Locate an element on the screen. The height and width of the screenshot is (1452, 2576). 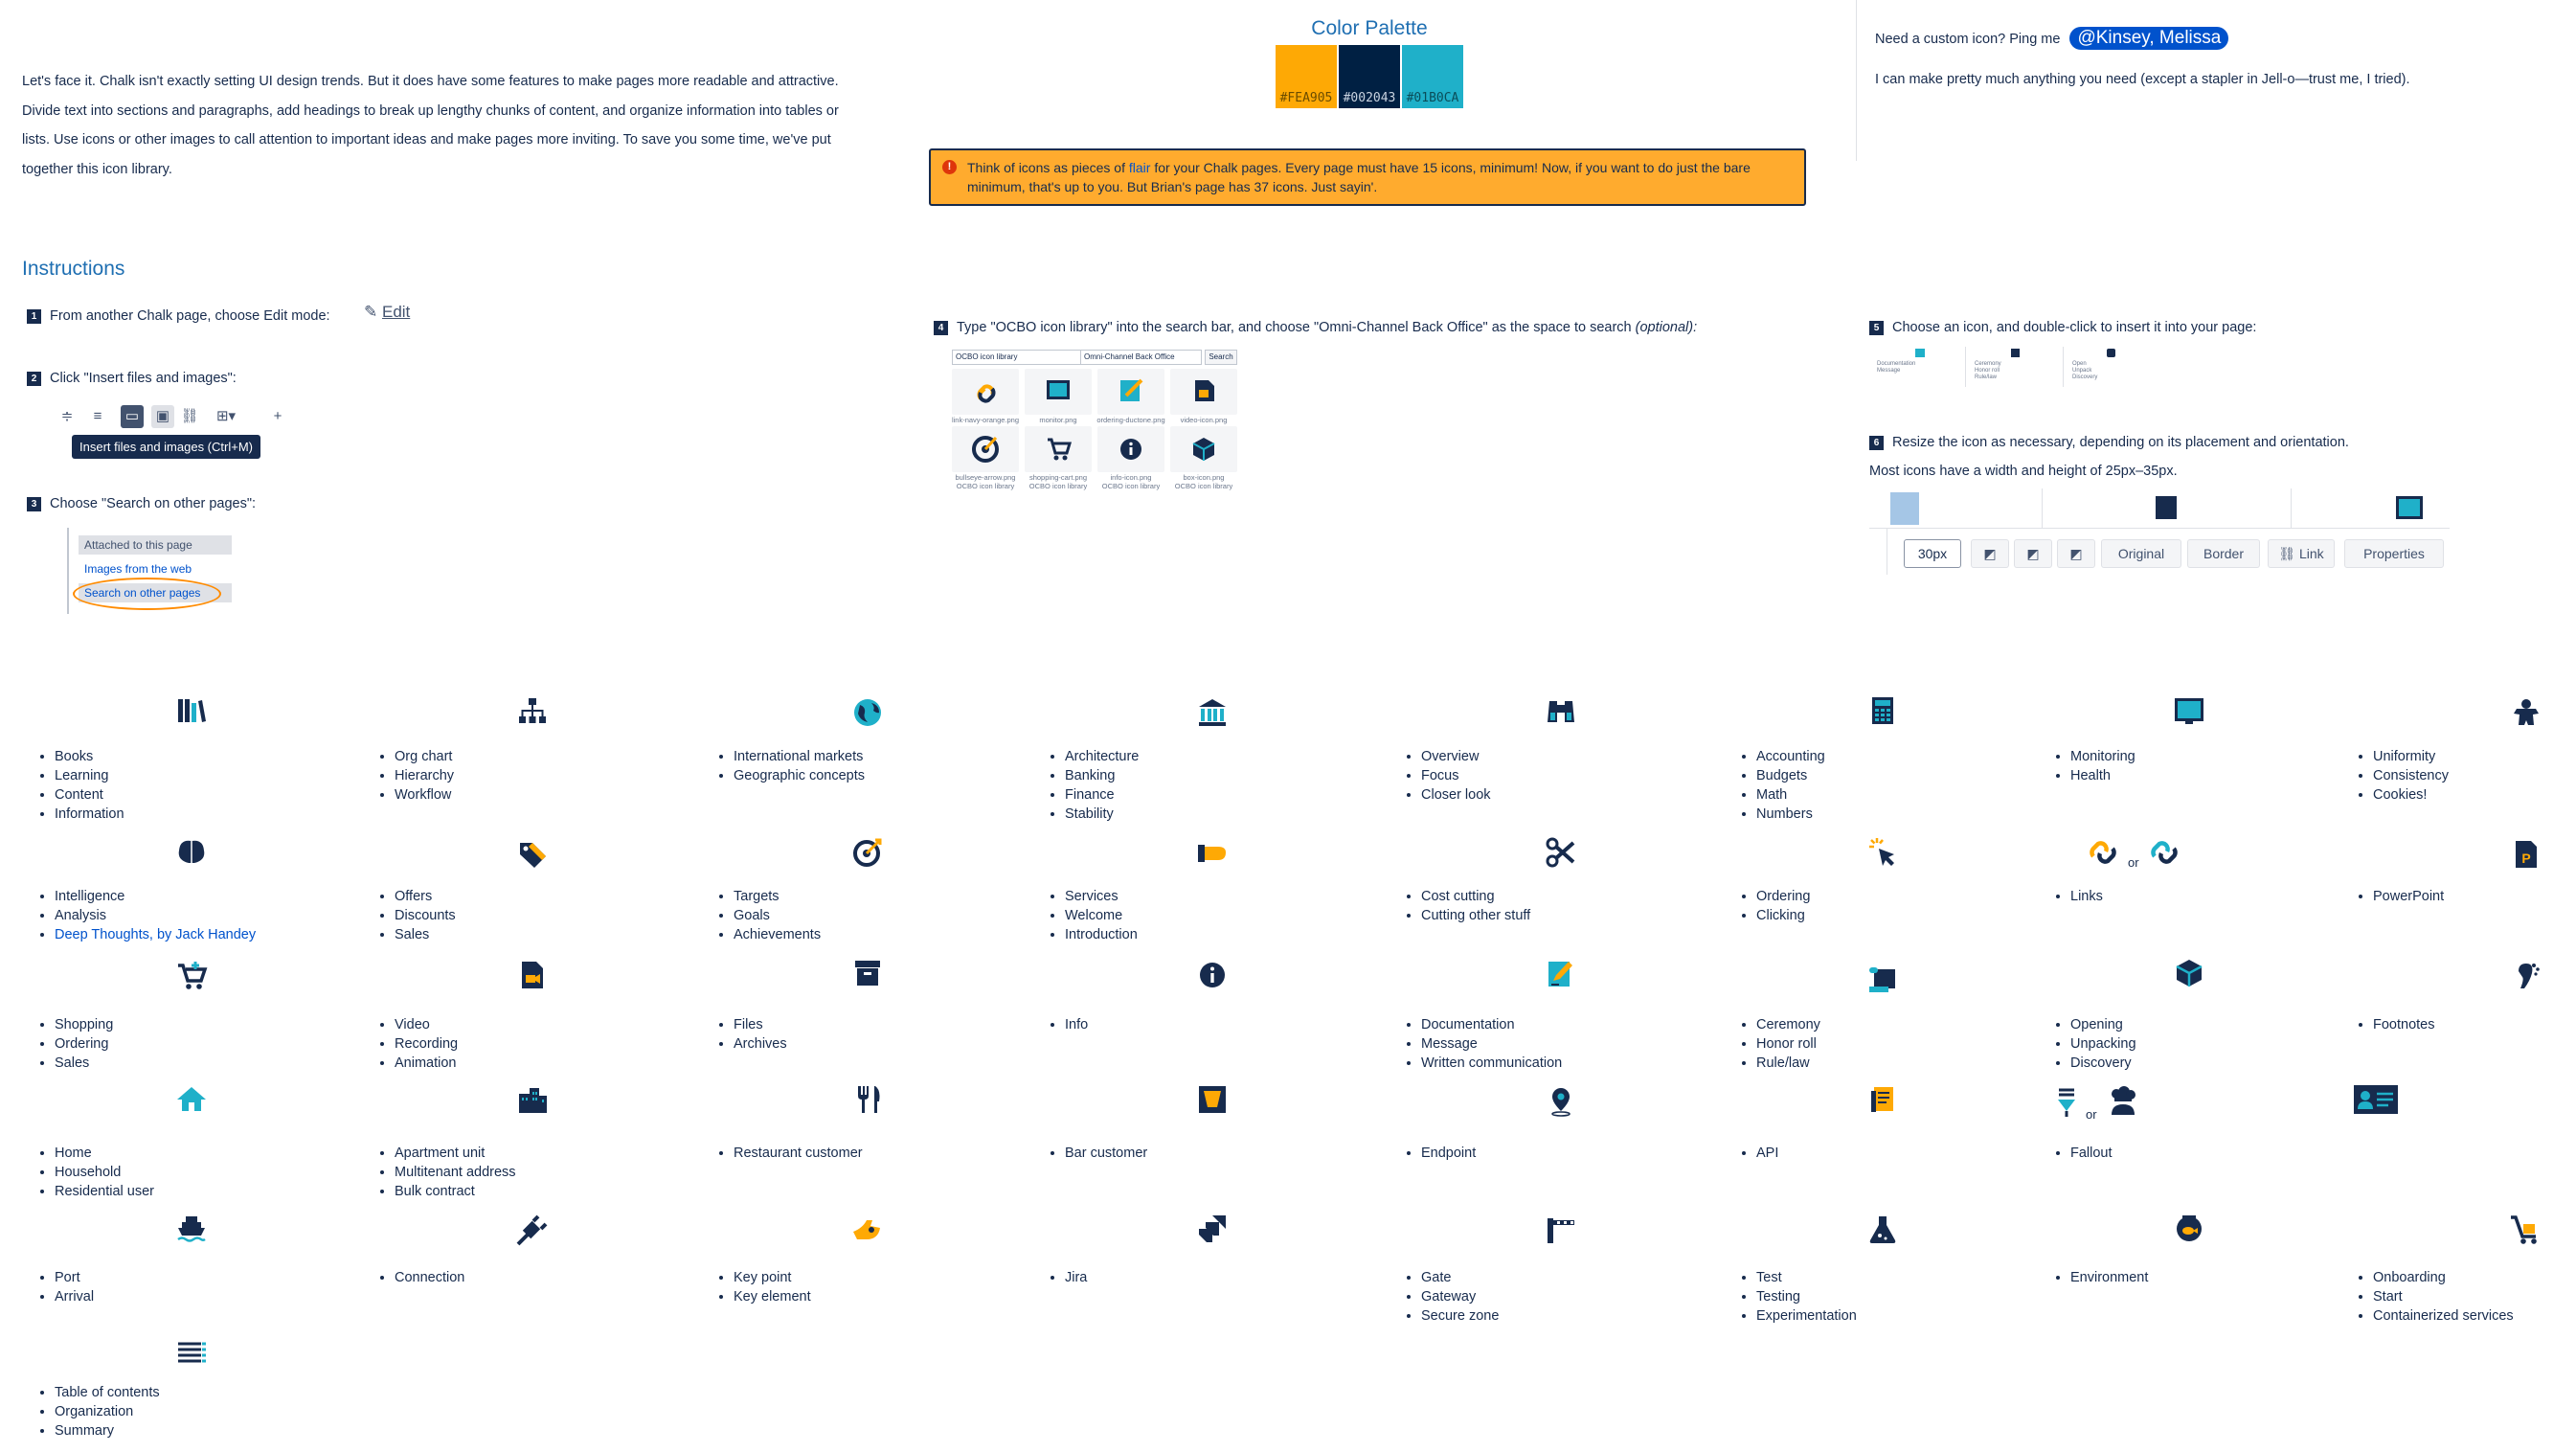
onboarding-list: OnboardingStartContainerized services is located at coordinates (2427, 1297).